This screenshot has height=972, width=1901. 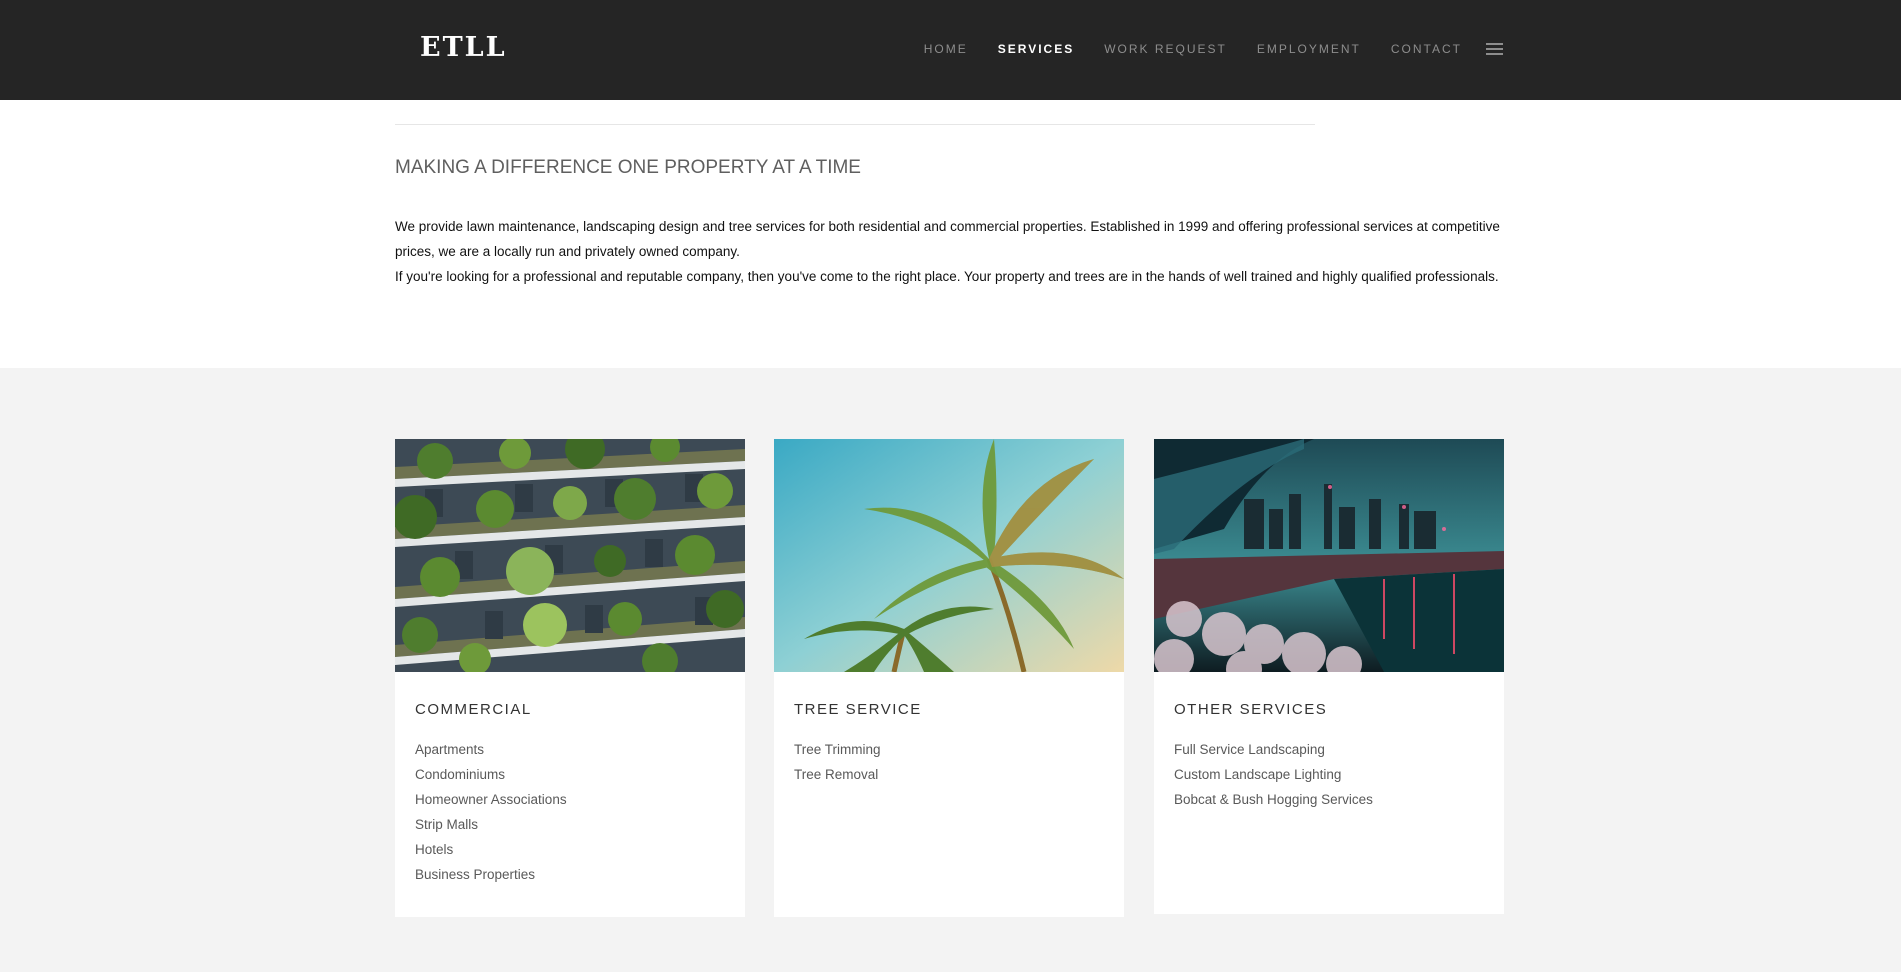 I want to click on building-illustration, so click(x=570, y=555).